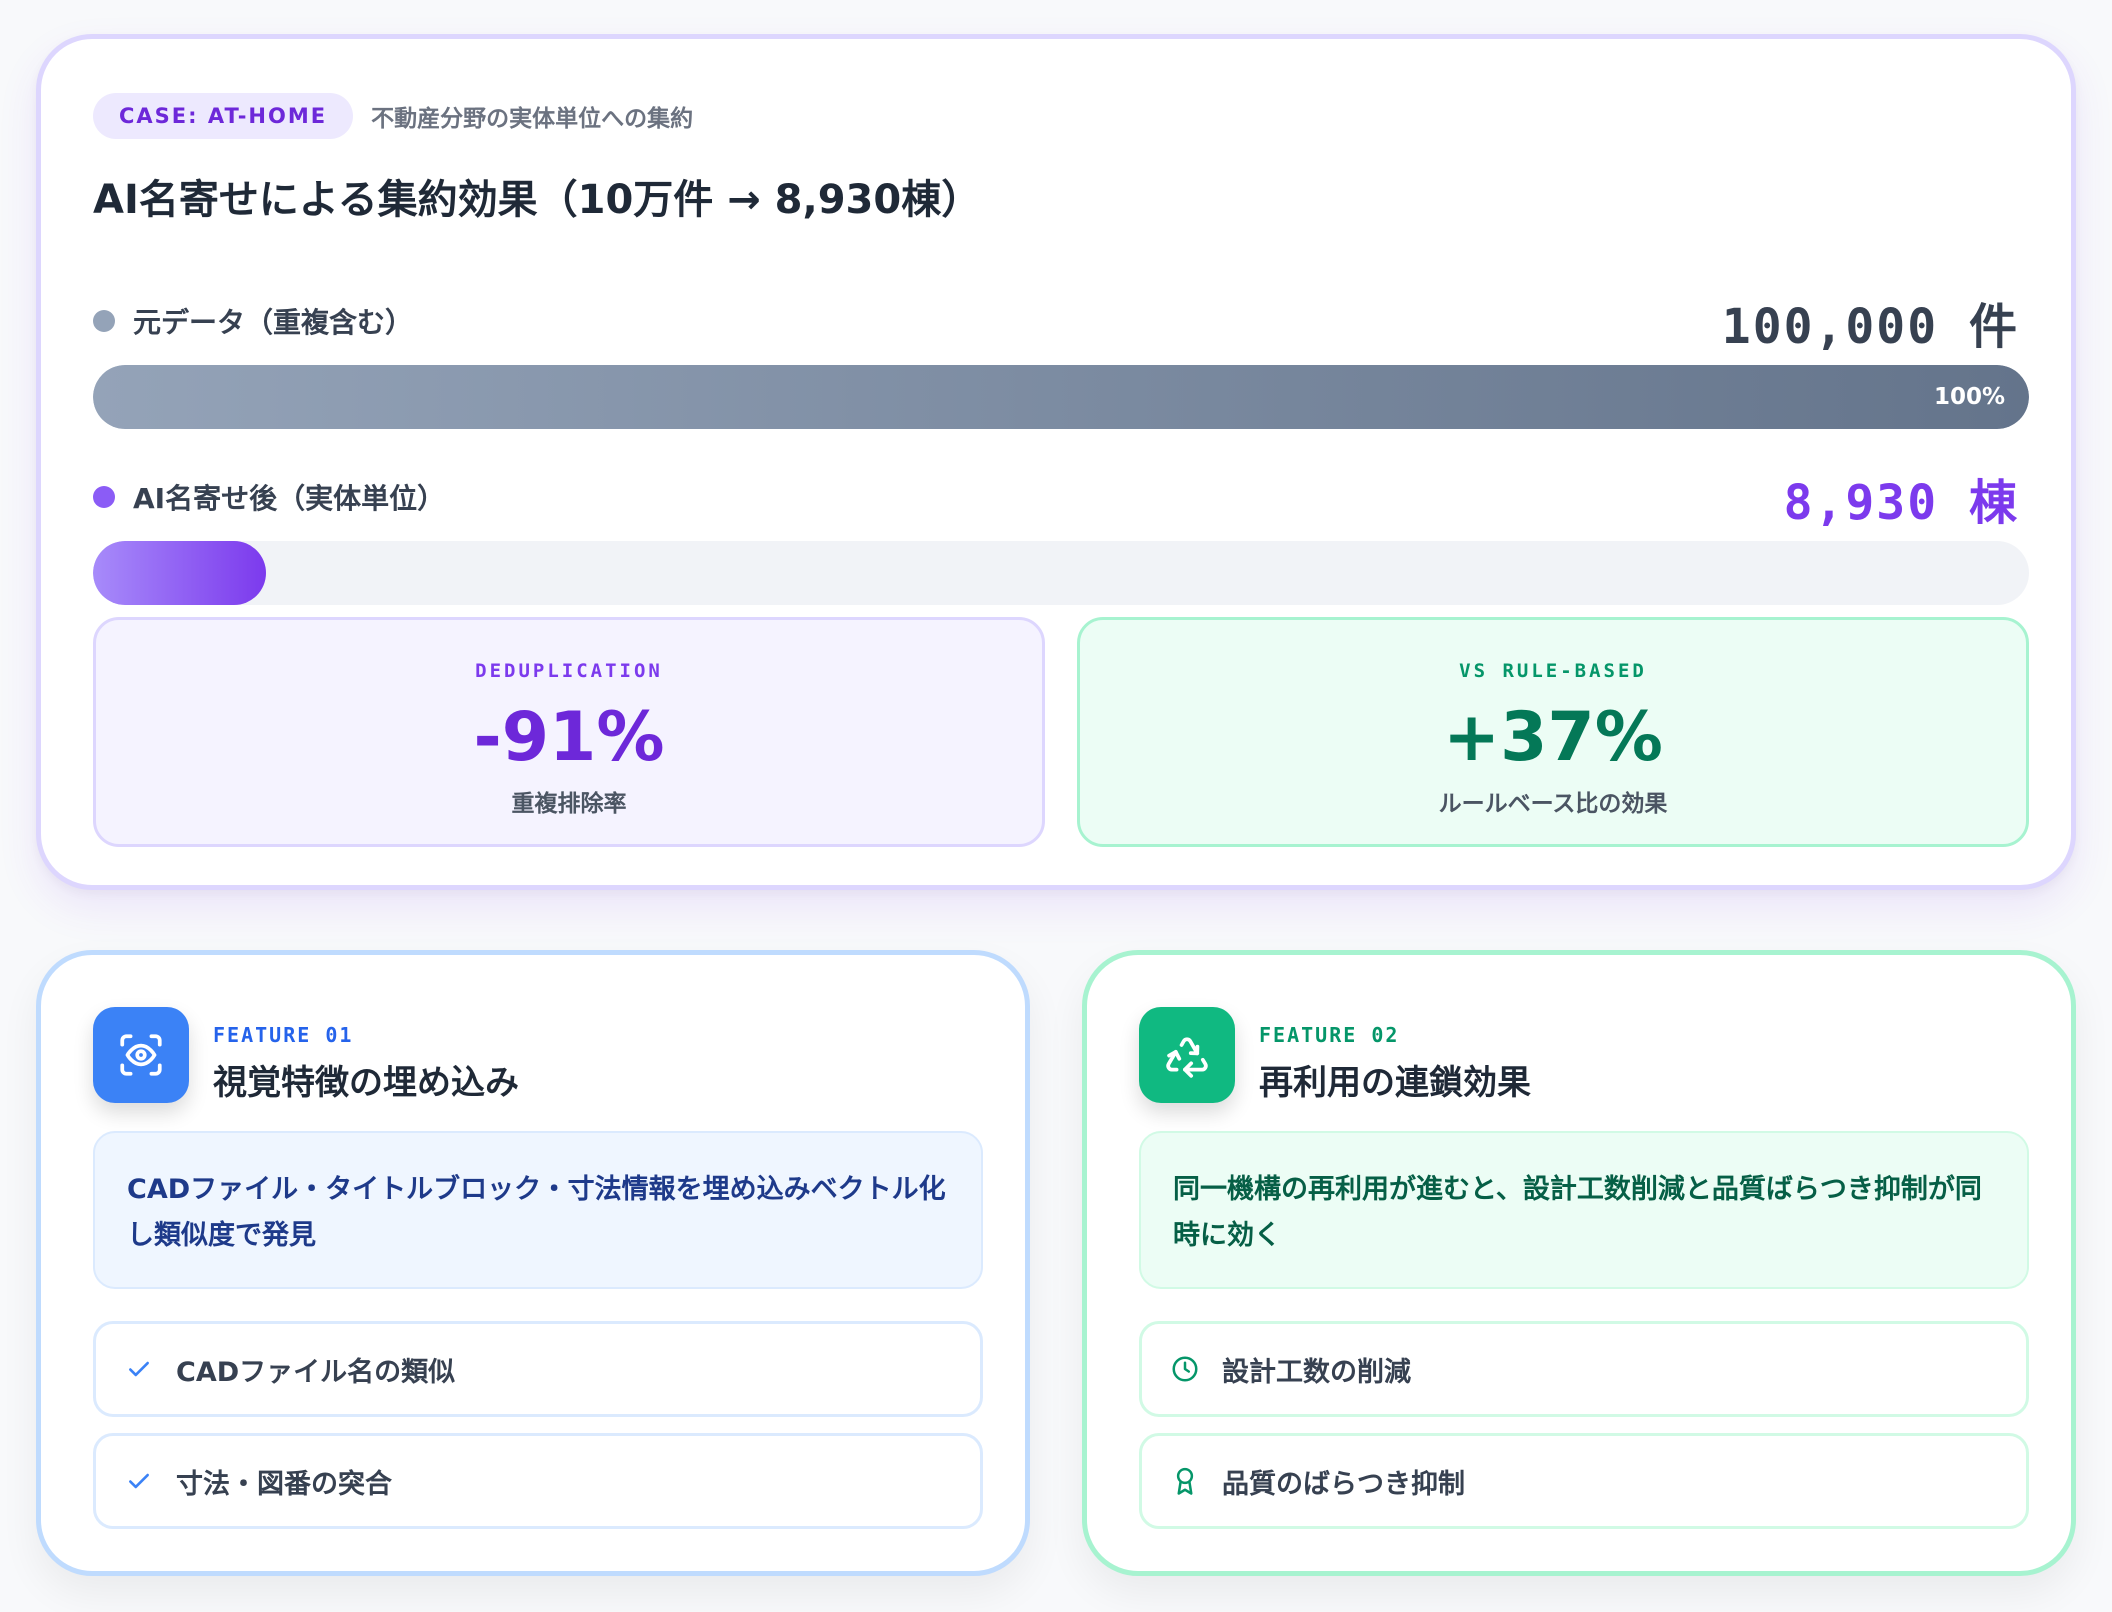 The height and width of the screenshot is (1612, 2112). I want to click on case-subtitle: 不動産分野の実体単位への集約, so click(532, 119).